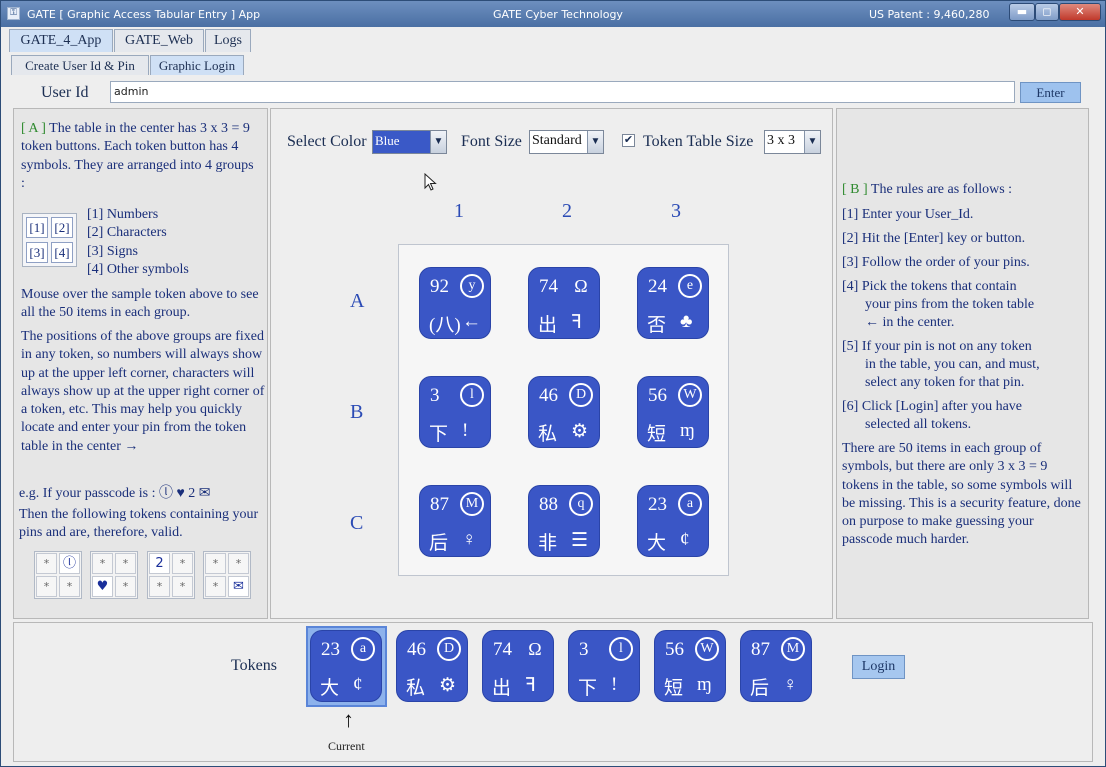 The width and height of the screenshot is (1106, 767). Describe the element at coordinates (878, 667) in the screenshot. I see `login-button: Login` at that location.